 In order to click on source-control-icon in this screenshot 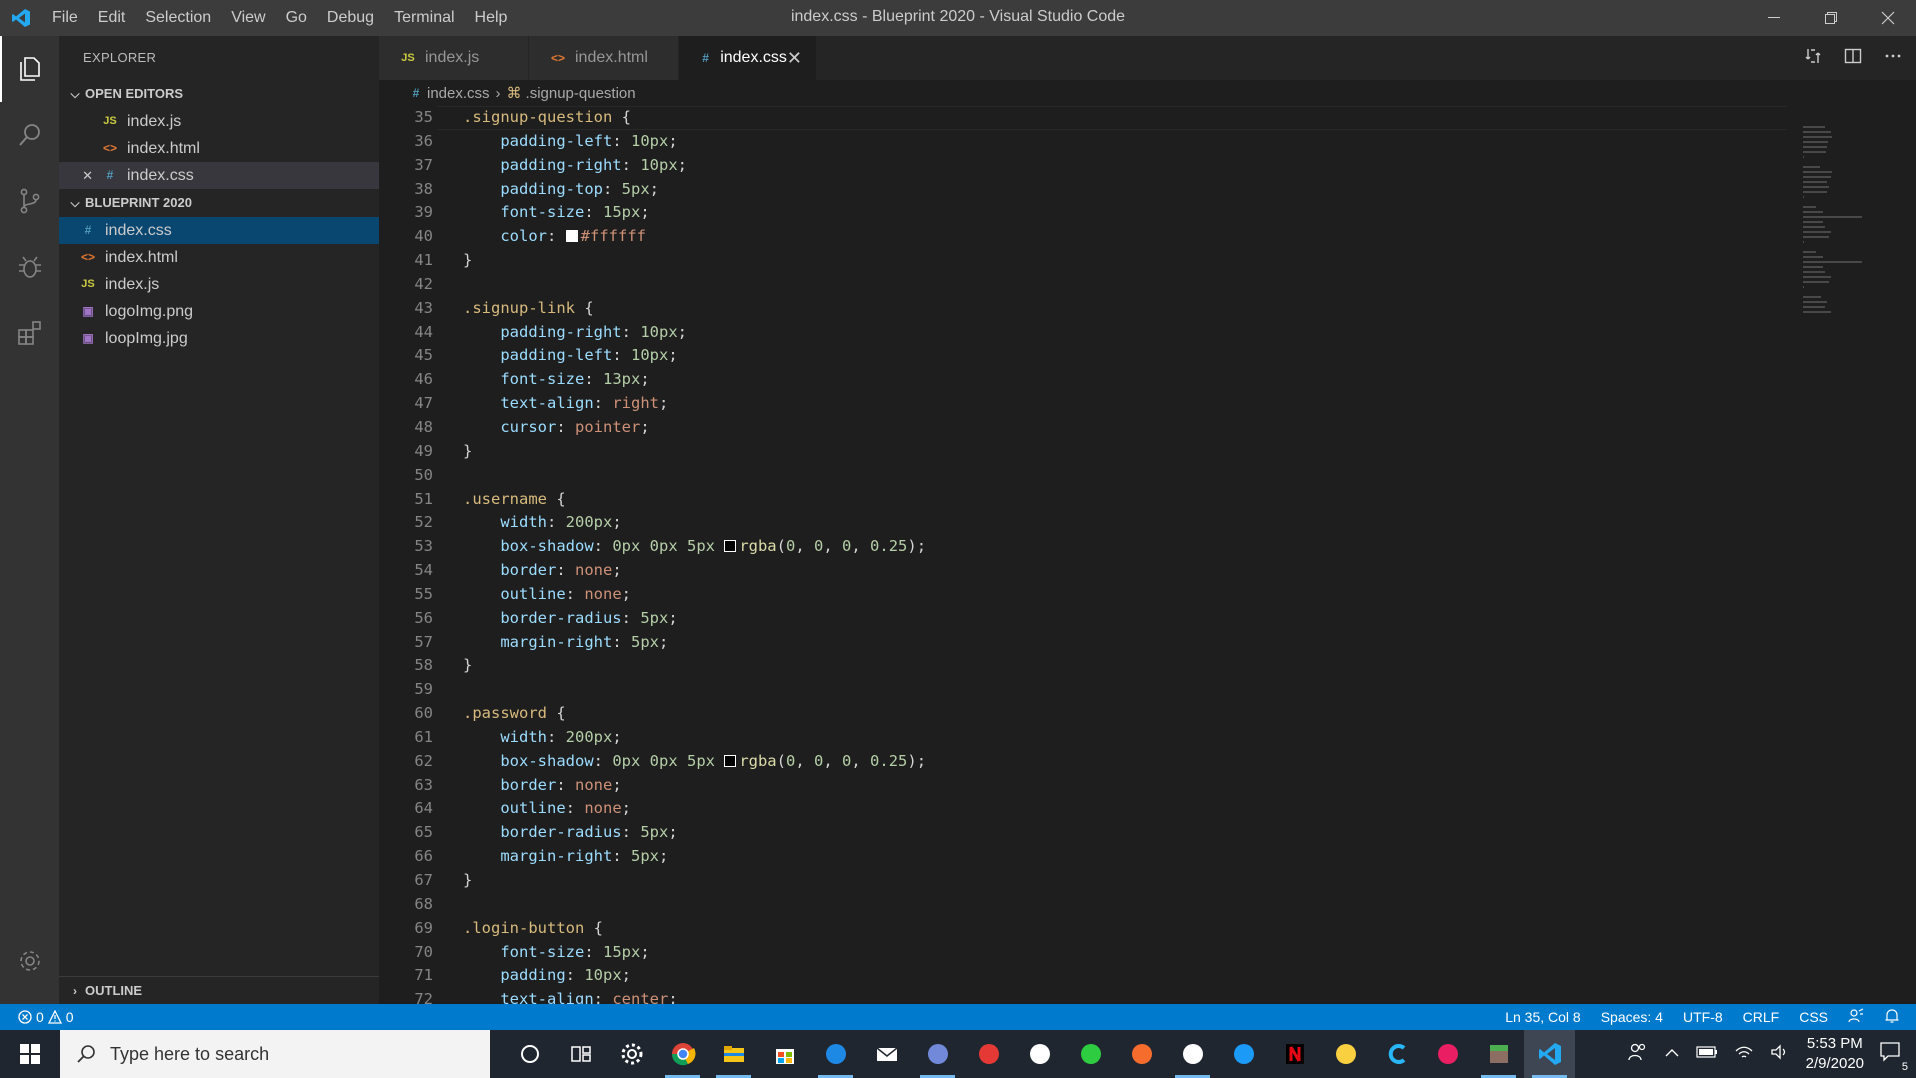, I will do `click(29, 201)`.